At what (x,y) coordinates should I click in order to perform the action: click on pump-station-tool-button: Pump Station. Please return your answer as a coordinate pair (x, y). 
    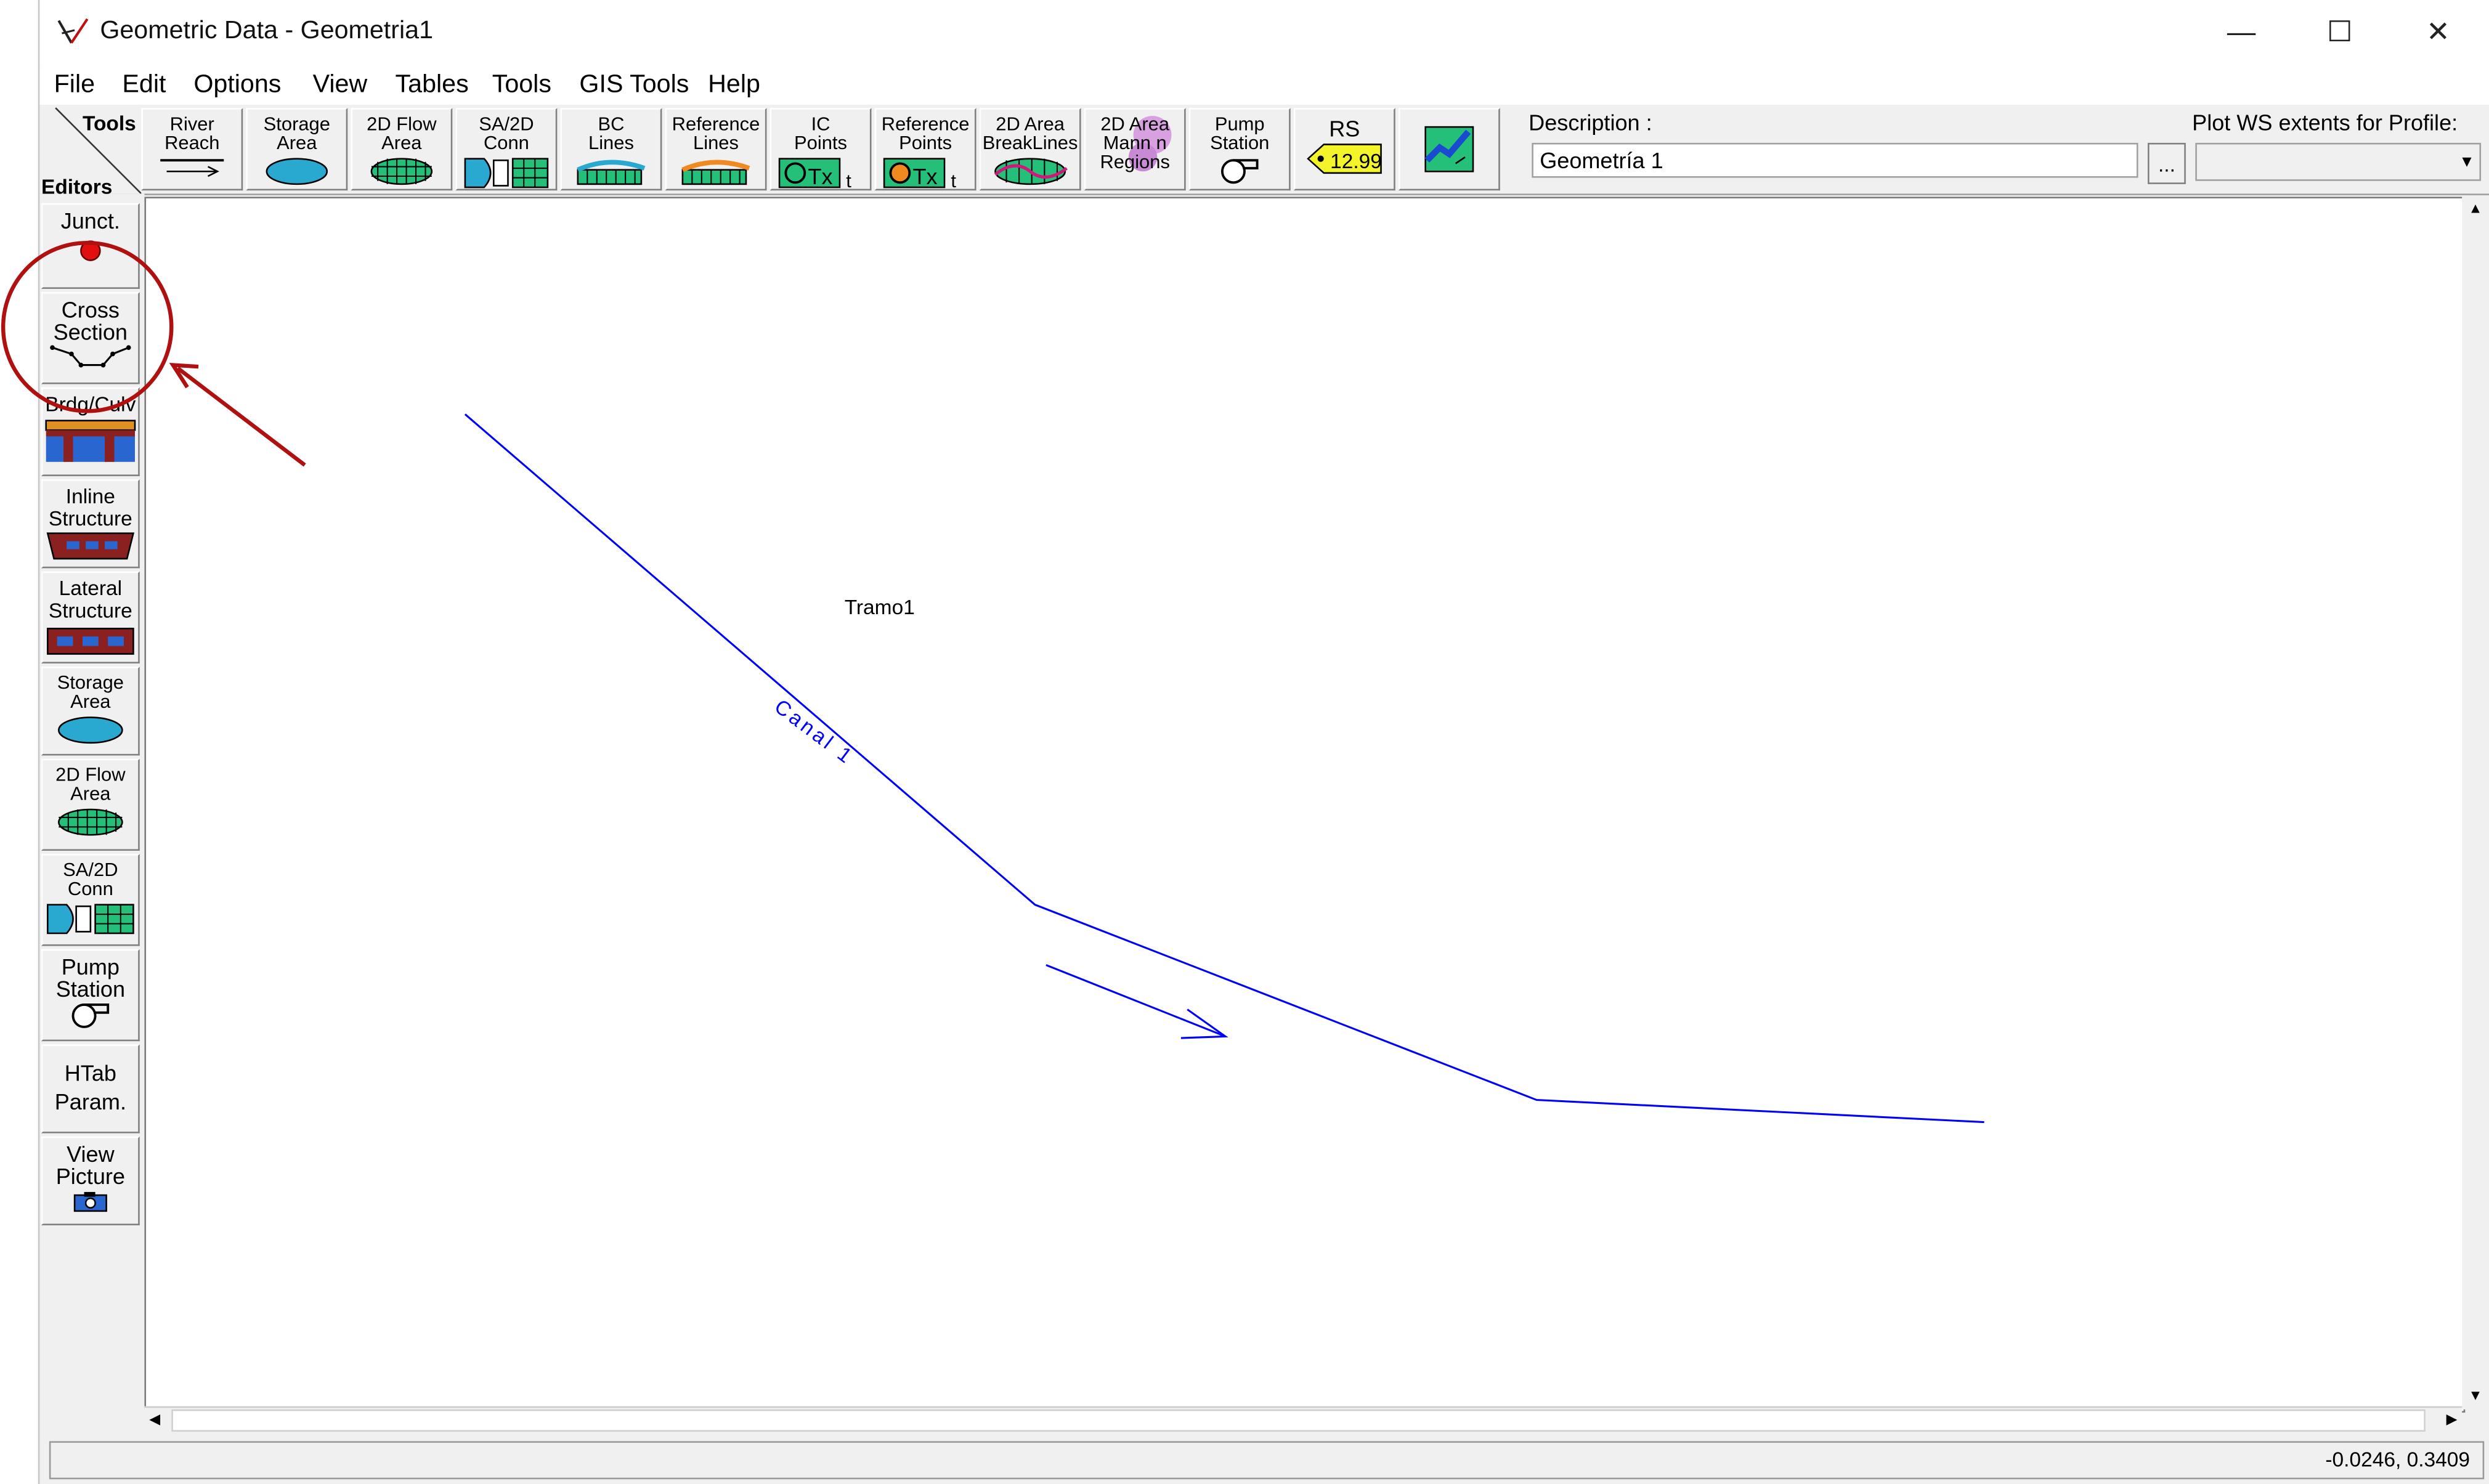
    Looking at the image, I should click on (1239, 149).